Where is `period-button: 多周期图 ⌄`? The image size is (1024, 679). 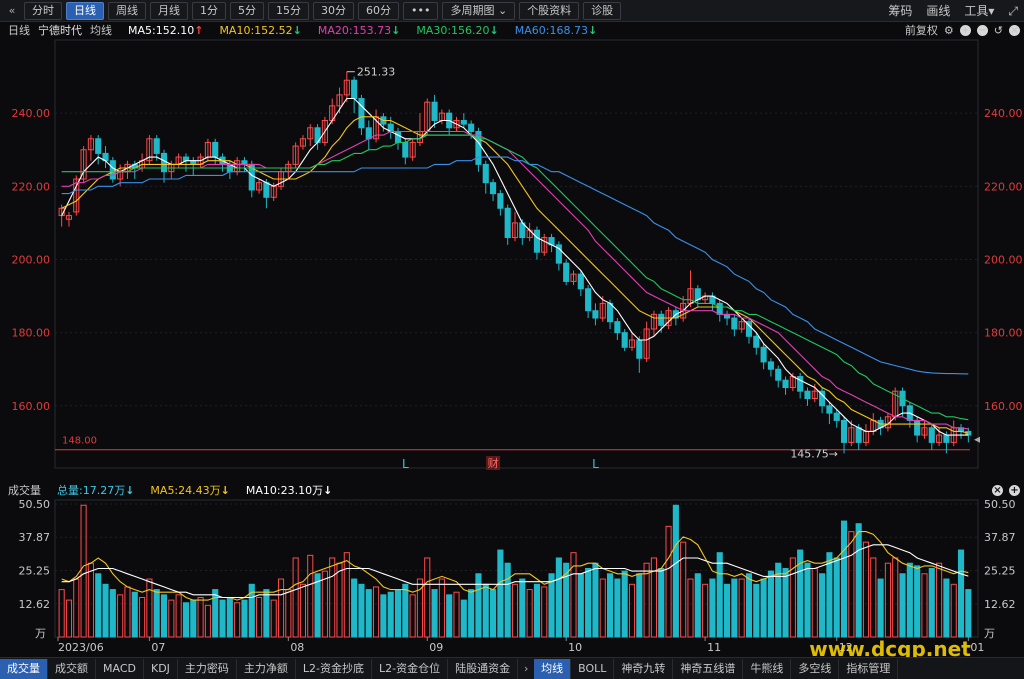
period-button: 多周期图 ⌄ is located at coordinates (479, 10).